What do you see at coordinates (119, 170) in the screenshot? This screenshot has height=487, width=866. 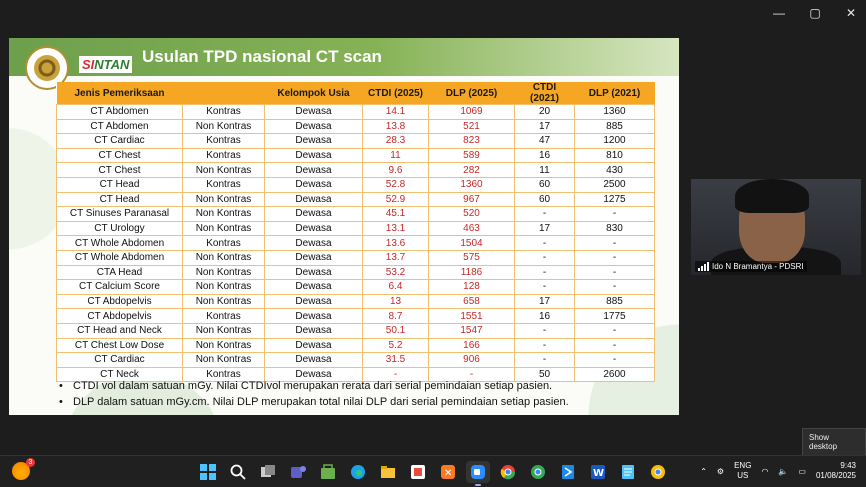 I see `table-cell: CT Chest` at bounding box center [119, 170].